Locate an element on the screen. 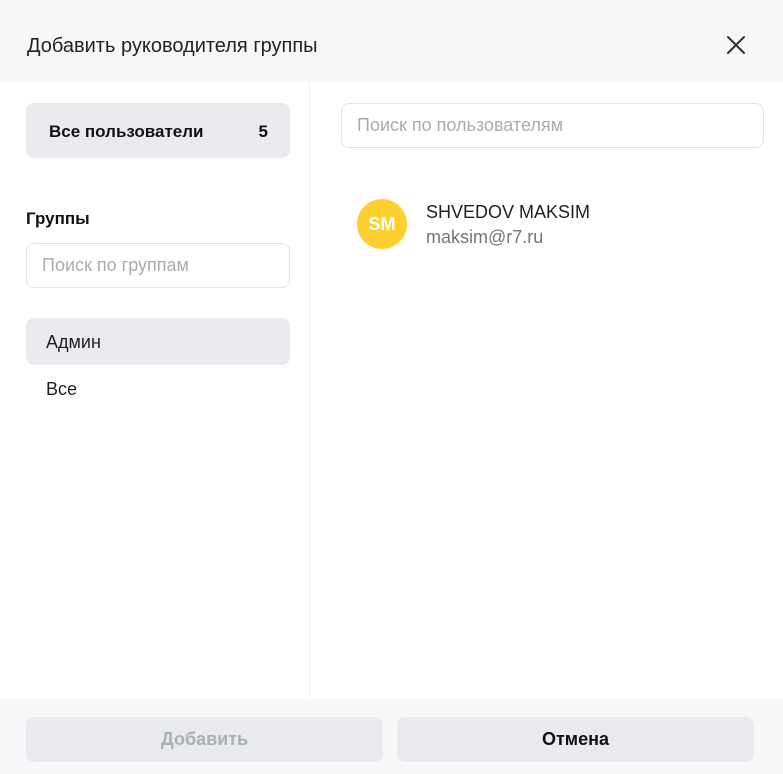  user-search-input is located at coordinates (552, 125).